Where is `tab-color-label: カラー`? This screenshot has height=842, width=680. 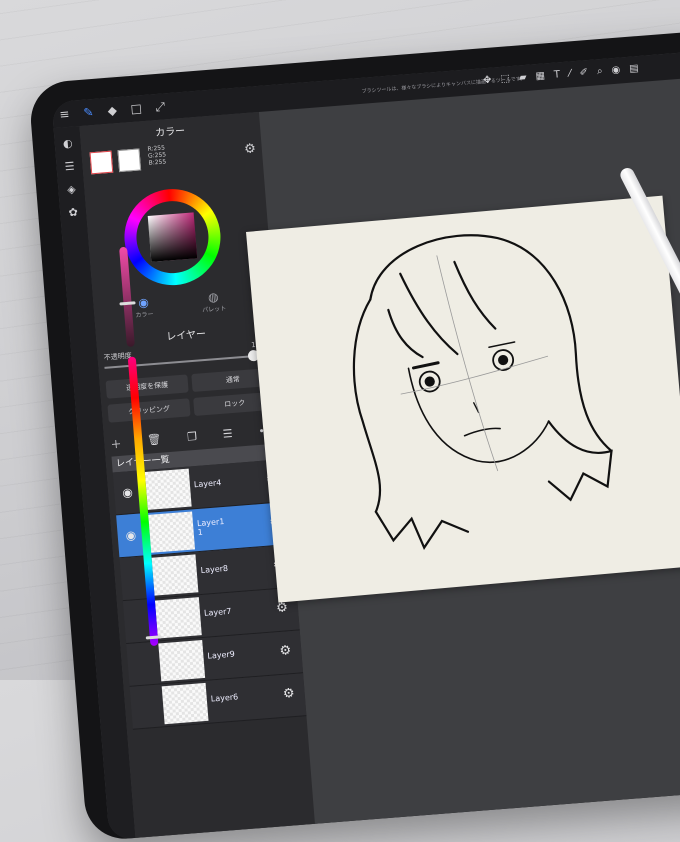 tab-color-label: カラー is located at coordinates (144, 315).